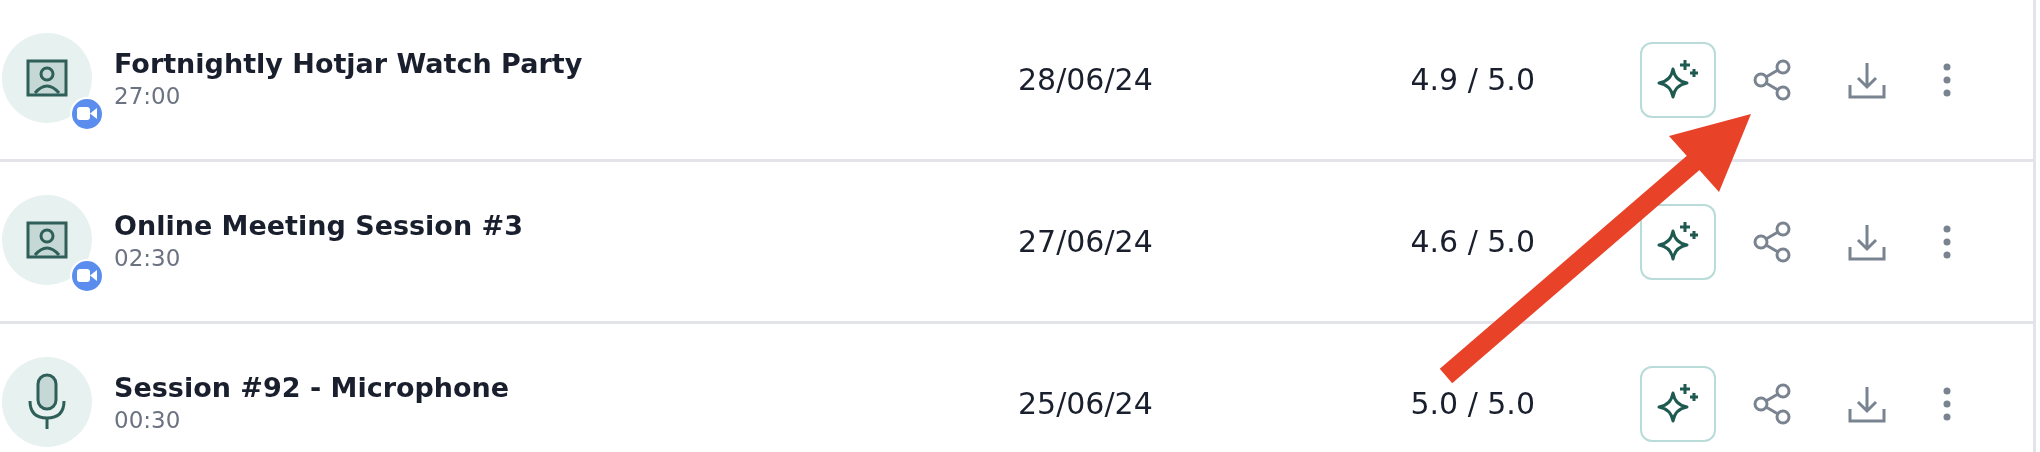  Describe the element at coordinates (1086, 404) in the screenshot. I see `recording-date: 25/06/24` at that location.